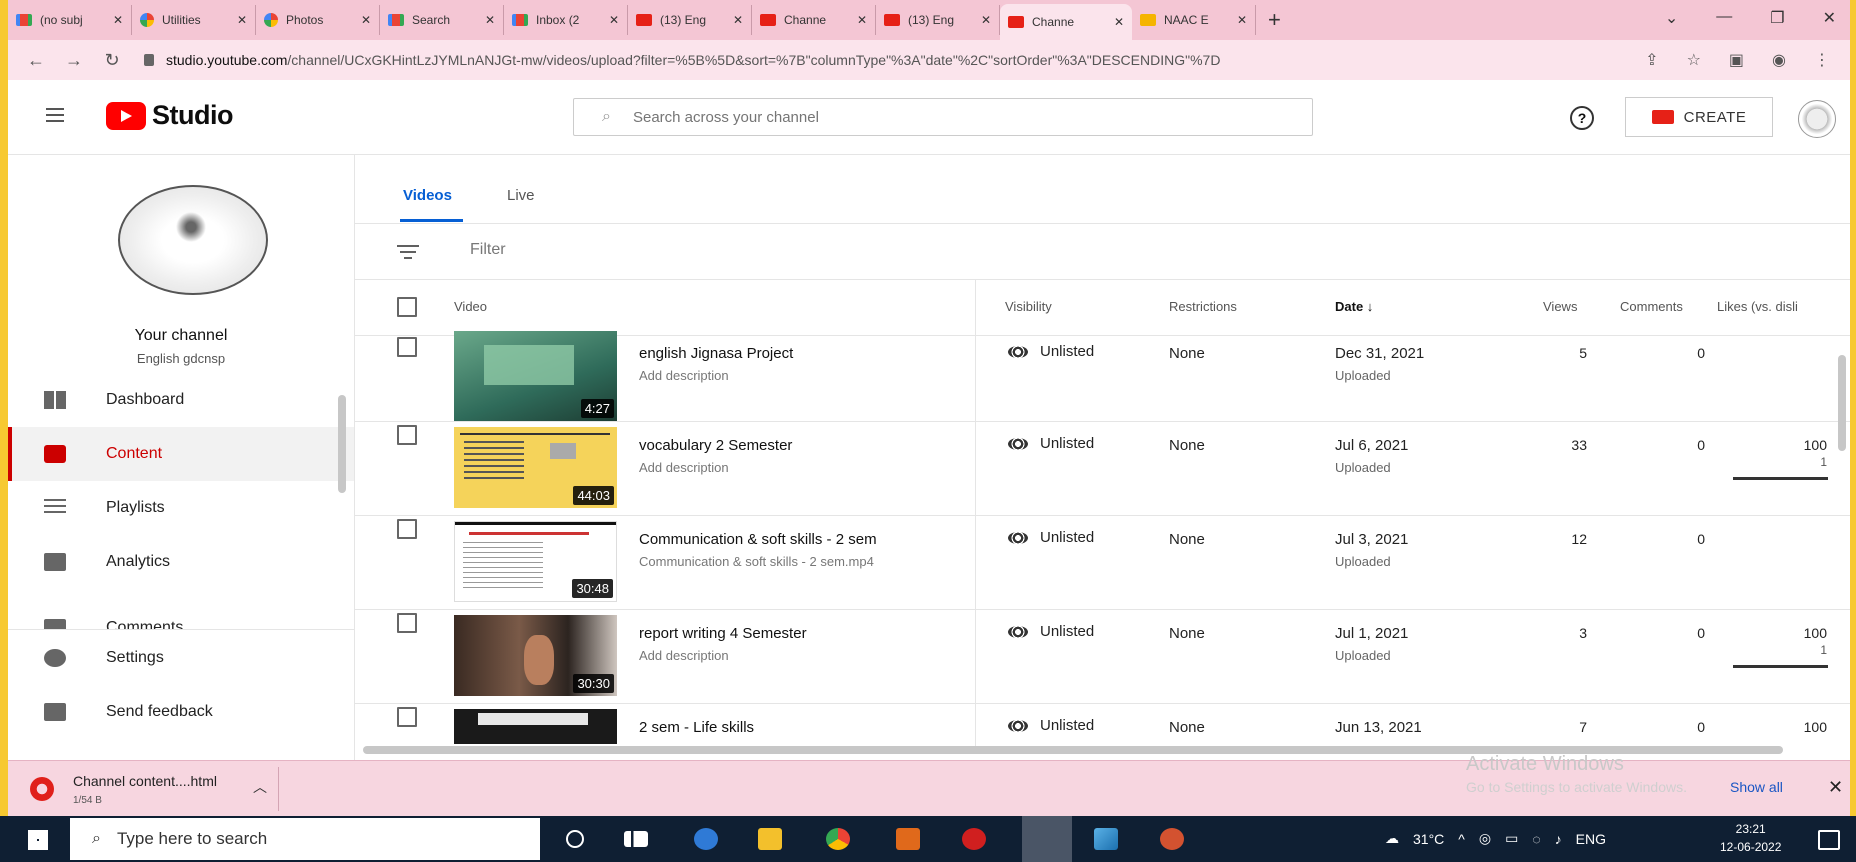 The width and height of the screenshot is (1856, 862). I want to click on cortana-icon, so click(575, 839).